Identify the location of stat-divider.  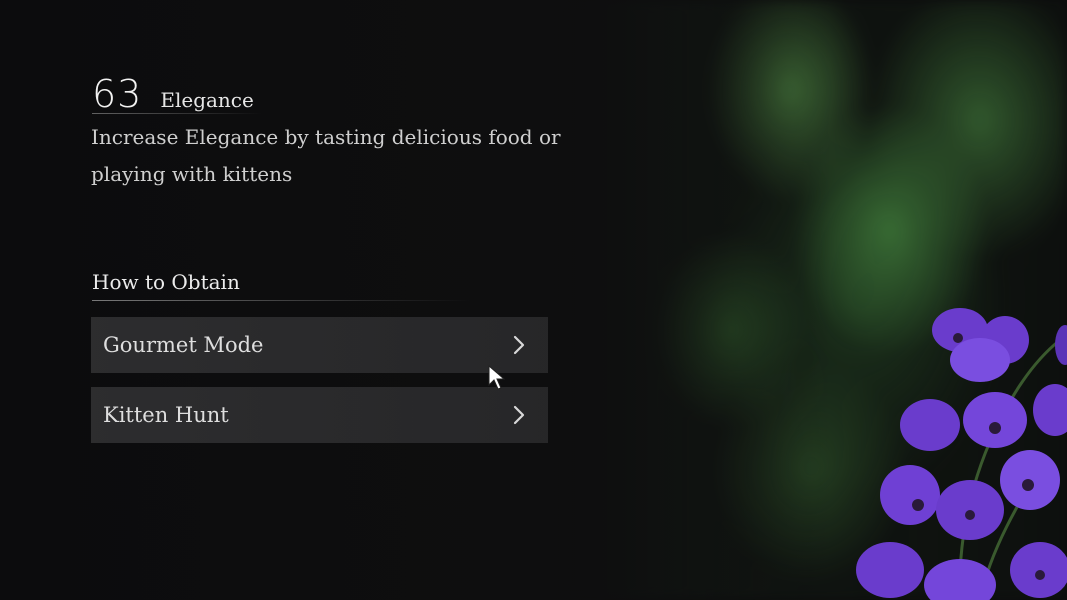
(177, 113).